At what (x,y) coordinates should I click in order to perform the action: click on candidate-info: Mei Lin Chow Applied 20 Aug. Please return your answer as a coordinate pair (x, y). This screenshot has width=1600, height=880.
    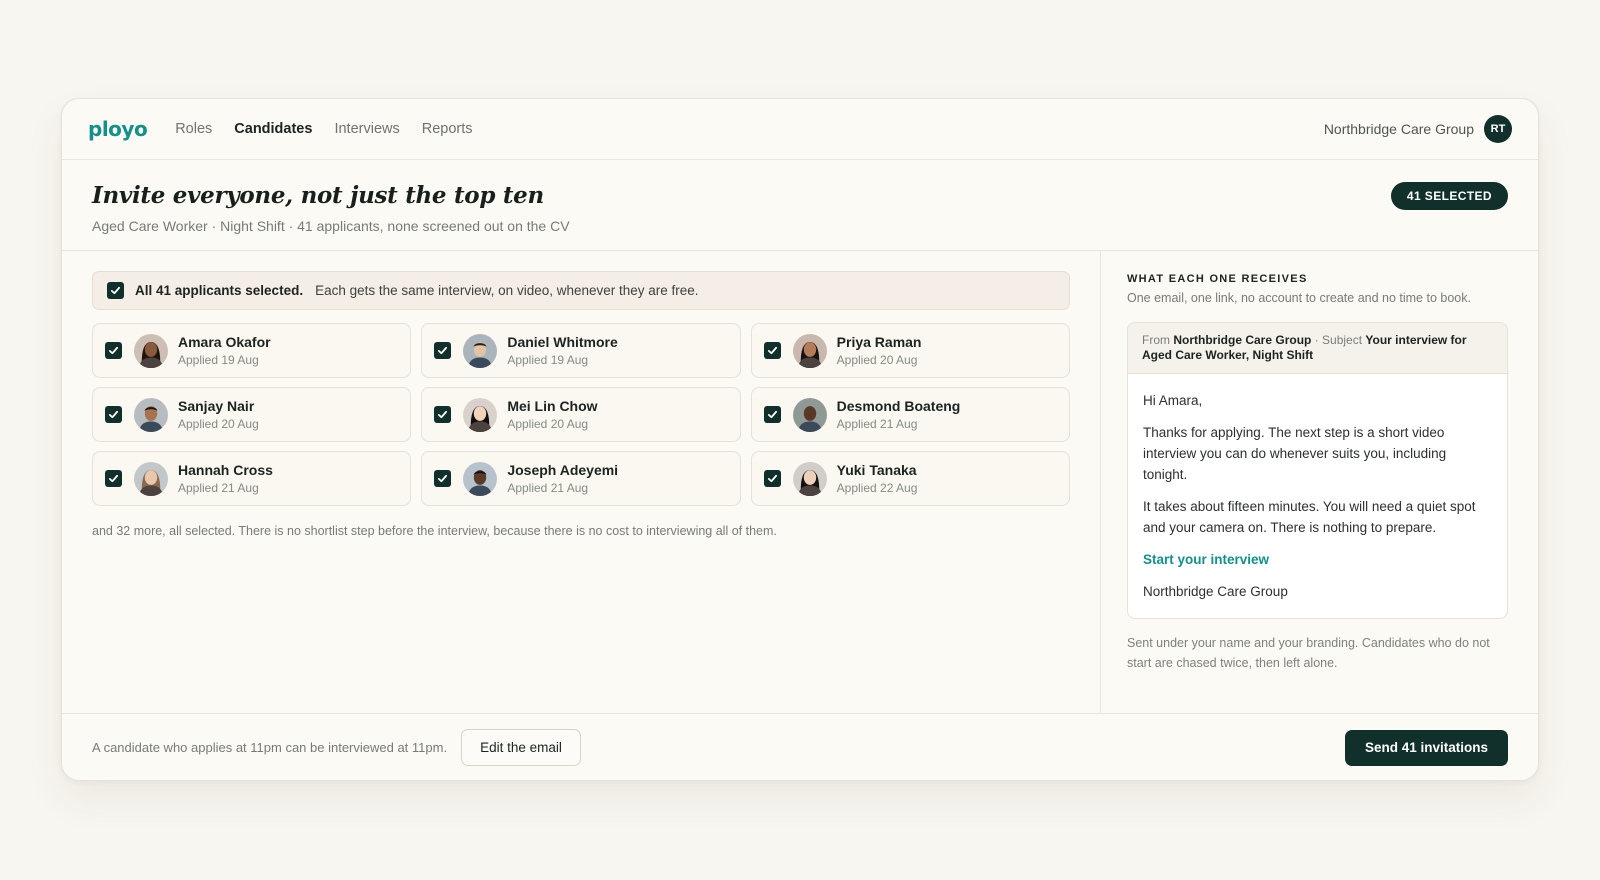
    Looking at the image, I should click on (552, 414).